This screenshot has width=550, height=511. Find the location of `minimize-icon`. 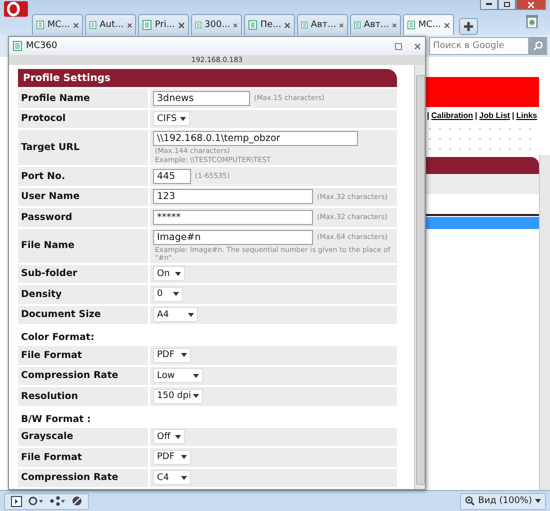

minimize-icon is located at coordinates (489, 4).